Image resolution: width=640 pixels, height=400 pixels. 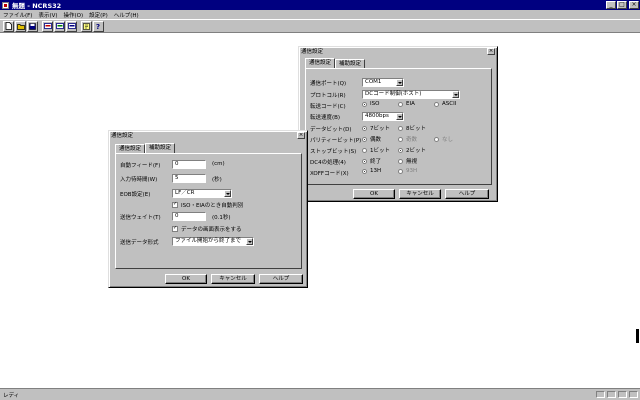 I want to click on close-button: ×, so click(x=634, y=5).